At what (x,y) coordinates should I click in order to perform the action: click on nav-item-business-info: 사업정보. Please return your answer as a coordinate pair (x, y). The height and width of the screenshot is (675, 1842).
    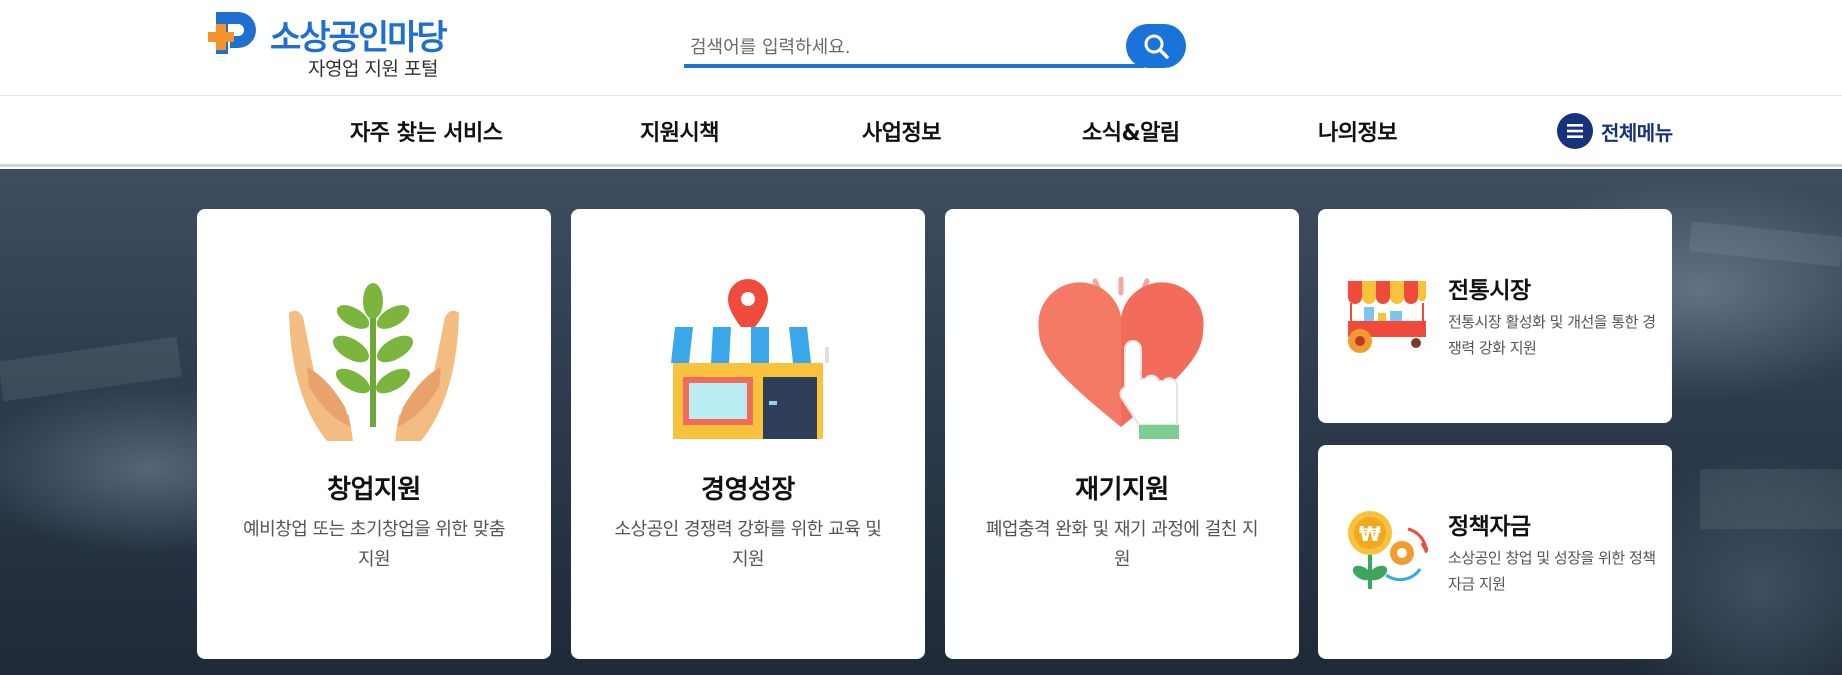
    Looking at the image, I should click on (901, 131).